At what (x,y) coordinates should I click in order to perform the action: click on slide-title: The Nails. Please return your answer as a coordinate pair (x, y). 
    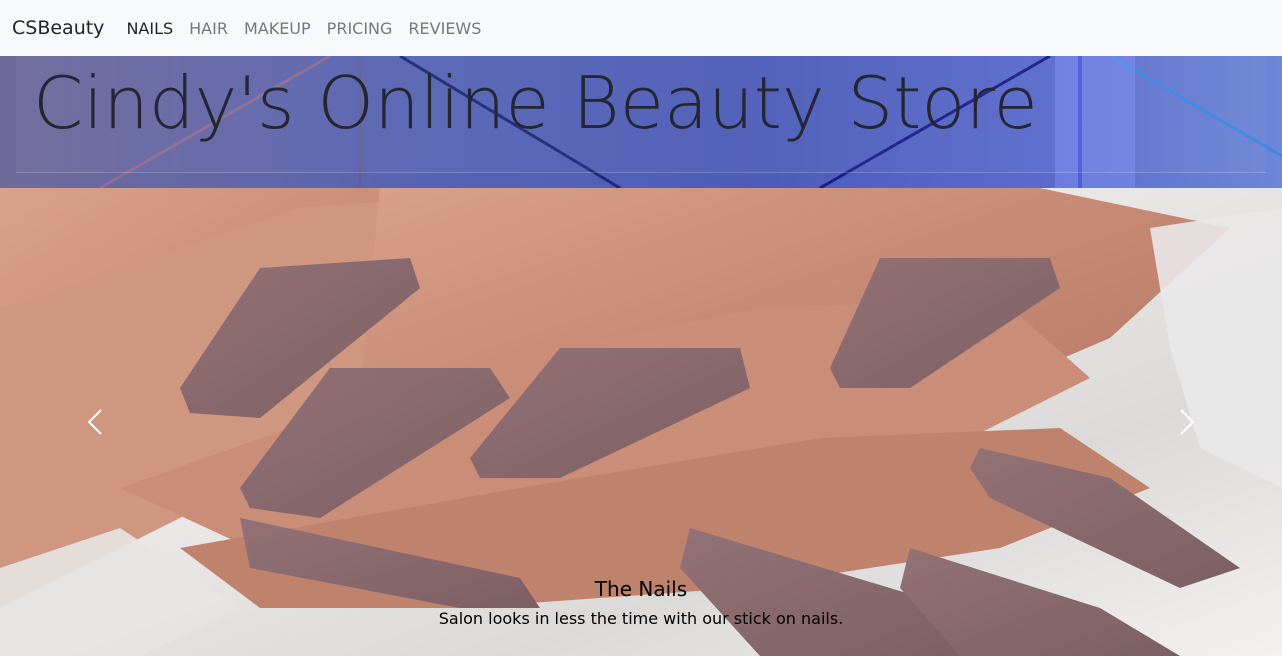
    Looking at the image, I should click on (641, 589).